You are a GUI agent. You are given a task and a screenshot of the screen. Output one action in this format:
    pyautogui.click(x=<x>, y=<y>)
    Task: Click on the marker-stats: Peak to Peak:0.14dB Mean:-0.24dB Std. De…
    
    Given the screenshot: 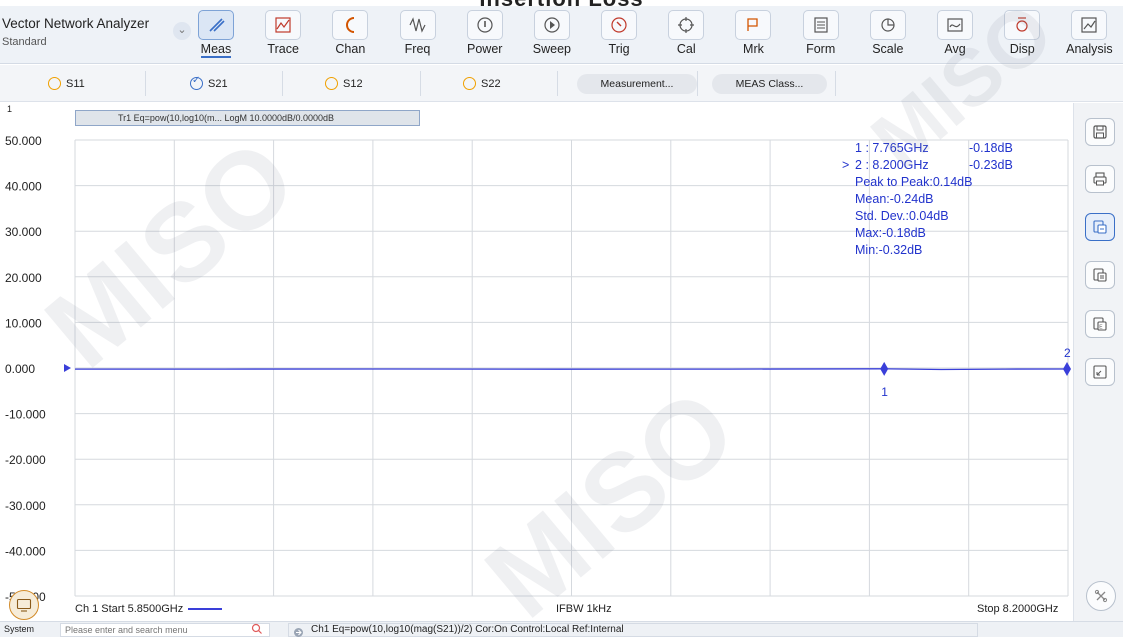 What is the action you would take?
    pyautogui.click(x=905, y=216)
    